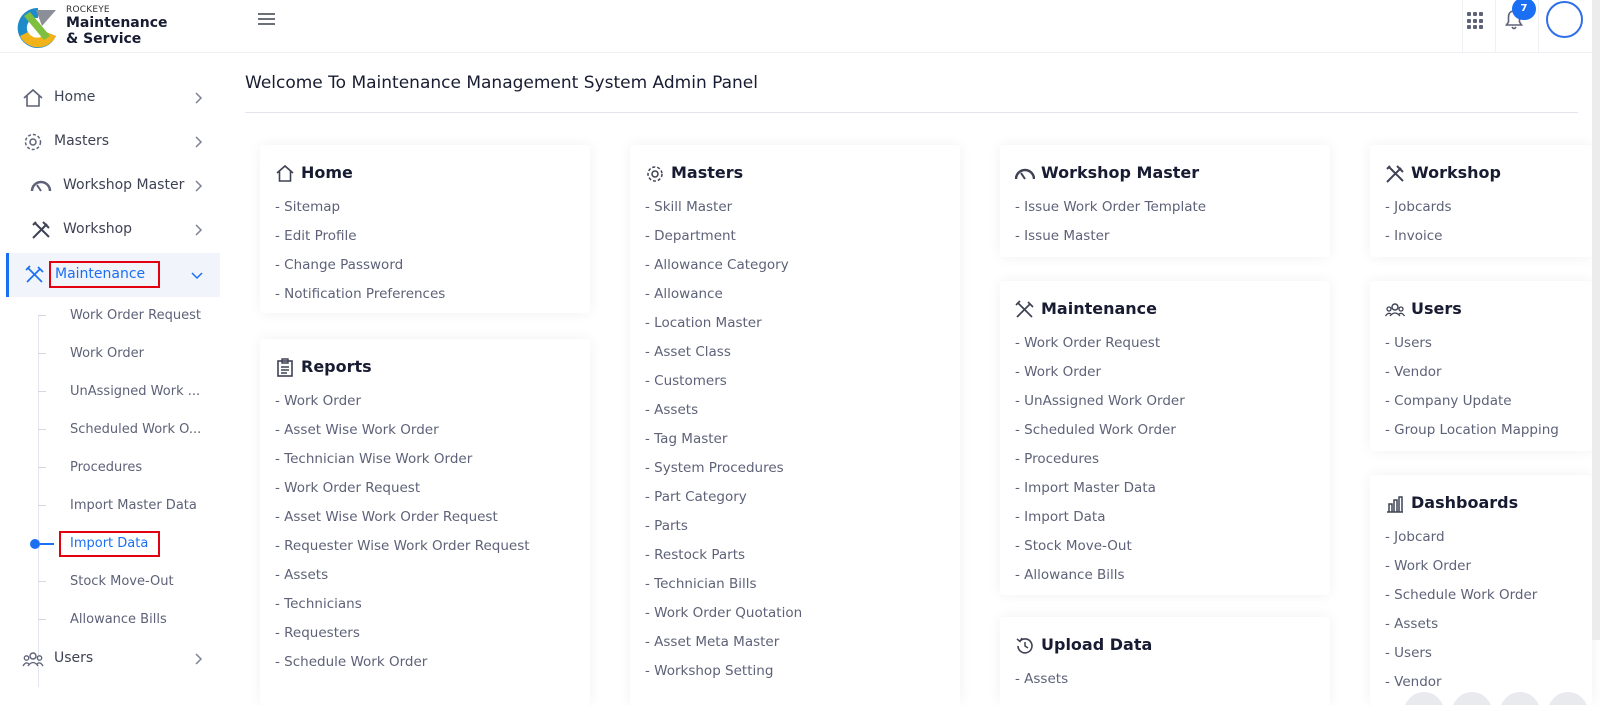 This screenshot has width=1600, height=705. Describe the element at coordinates (133, 505) in the screenshot. I see `submenu-item-label: Import Master Data` at that location.